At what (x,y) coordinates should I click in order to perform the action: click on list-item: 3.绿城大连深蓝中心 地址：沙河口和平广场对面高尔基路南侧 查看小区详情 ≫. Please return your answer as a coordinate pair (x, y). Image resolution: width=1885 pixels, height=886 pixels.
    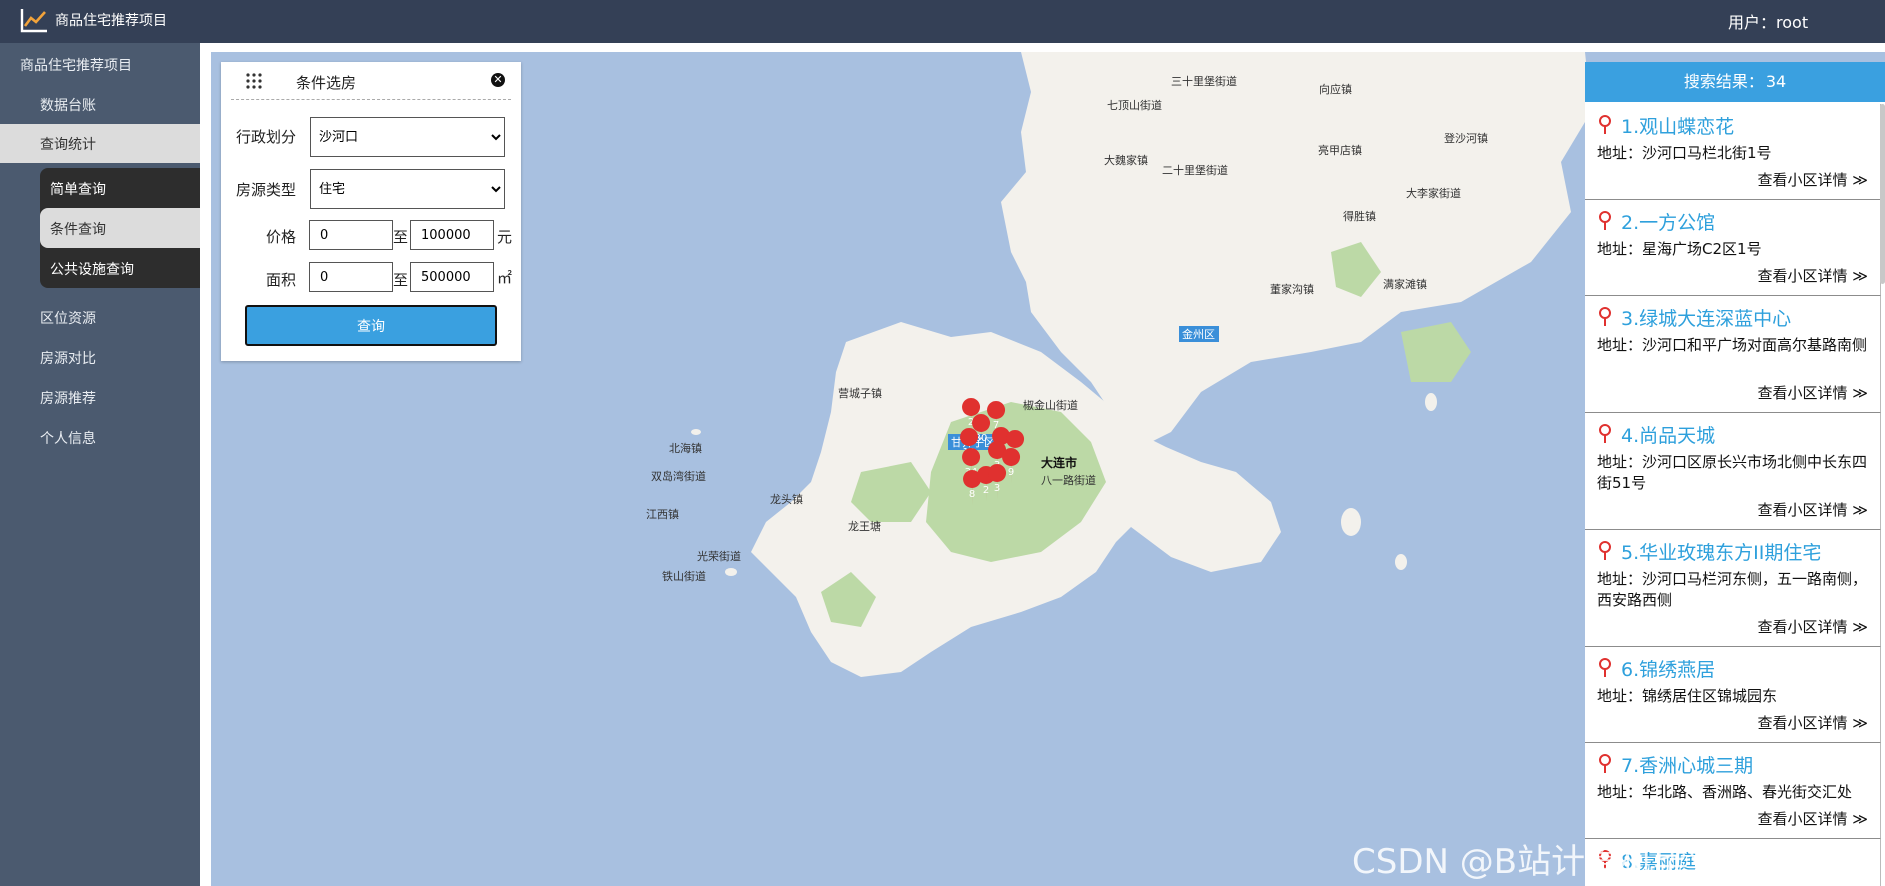
    Looking at the image, I should click on (1733, 354).